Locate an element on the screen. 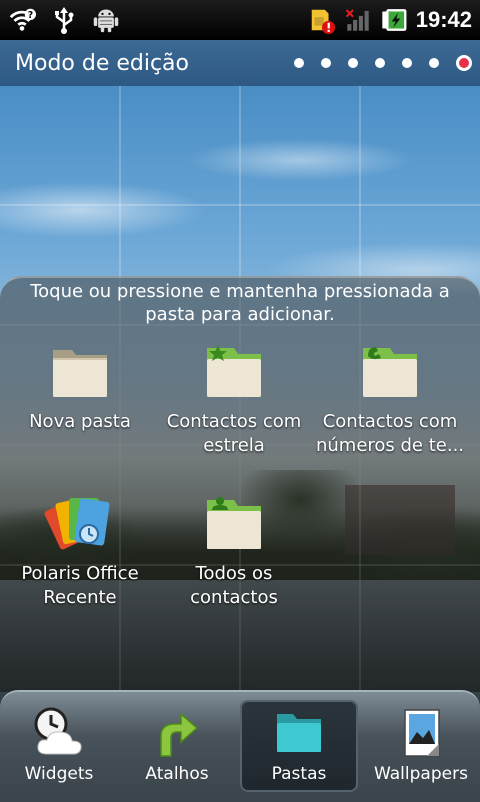  folder-item-polaris-office: Polaris Office Recente is located at coordinates (80, 552).